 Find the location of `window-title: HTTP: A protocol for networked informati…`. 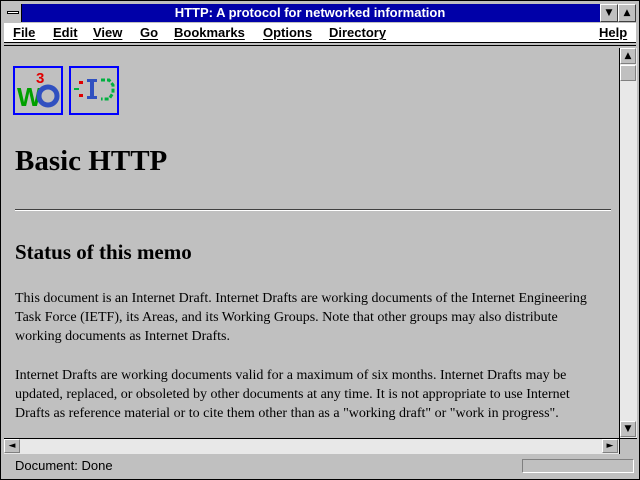

window-title: HTTP: A protocol for networked informati… is located at coordinates (310, 12).